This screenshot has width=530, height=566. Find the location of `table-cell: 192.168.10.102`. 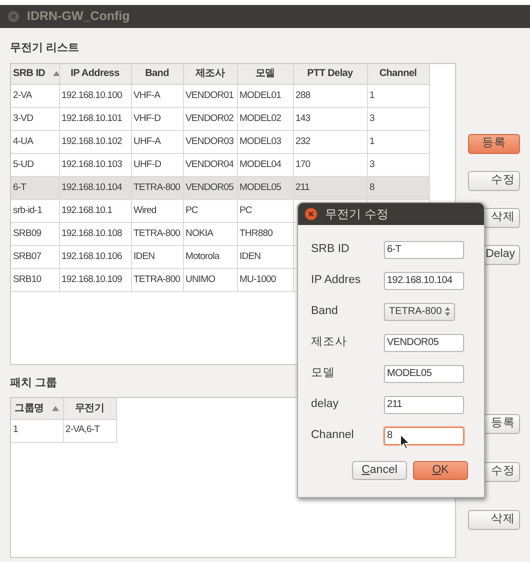

table-cell: 192.168.10.102 is located at coordinates (95, 142).